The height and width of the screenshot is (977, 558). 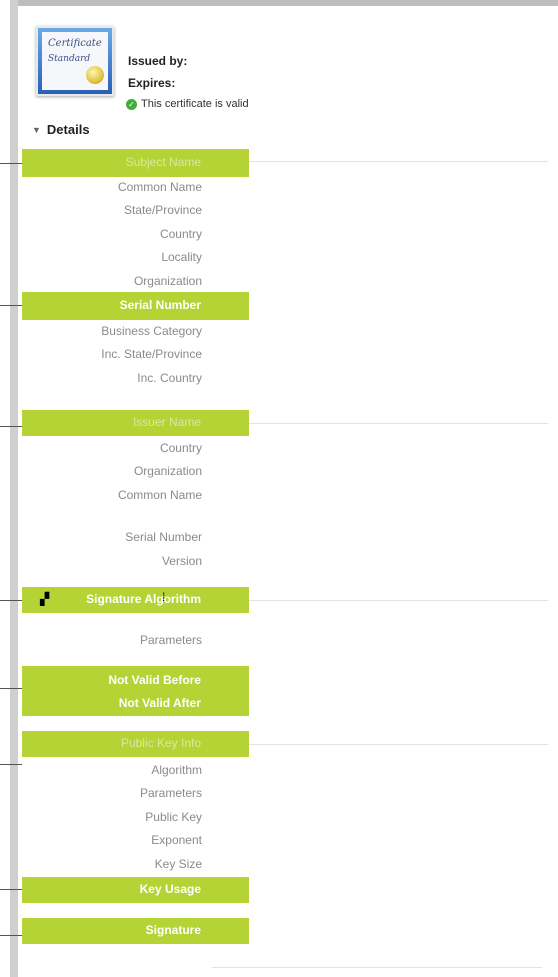 I want to click on section-header-issuer: Issuer Name, so click(x=135, y=423).